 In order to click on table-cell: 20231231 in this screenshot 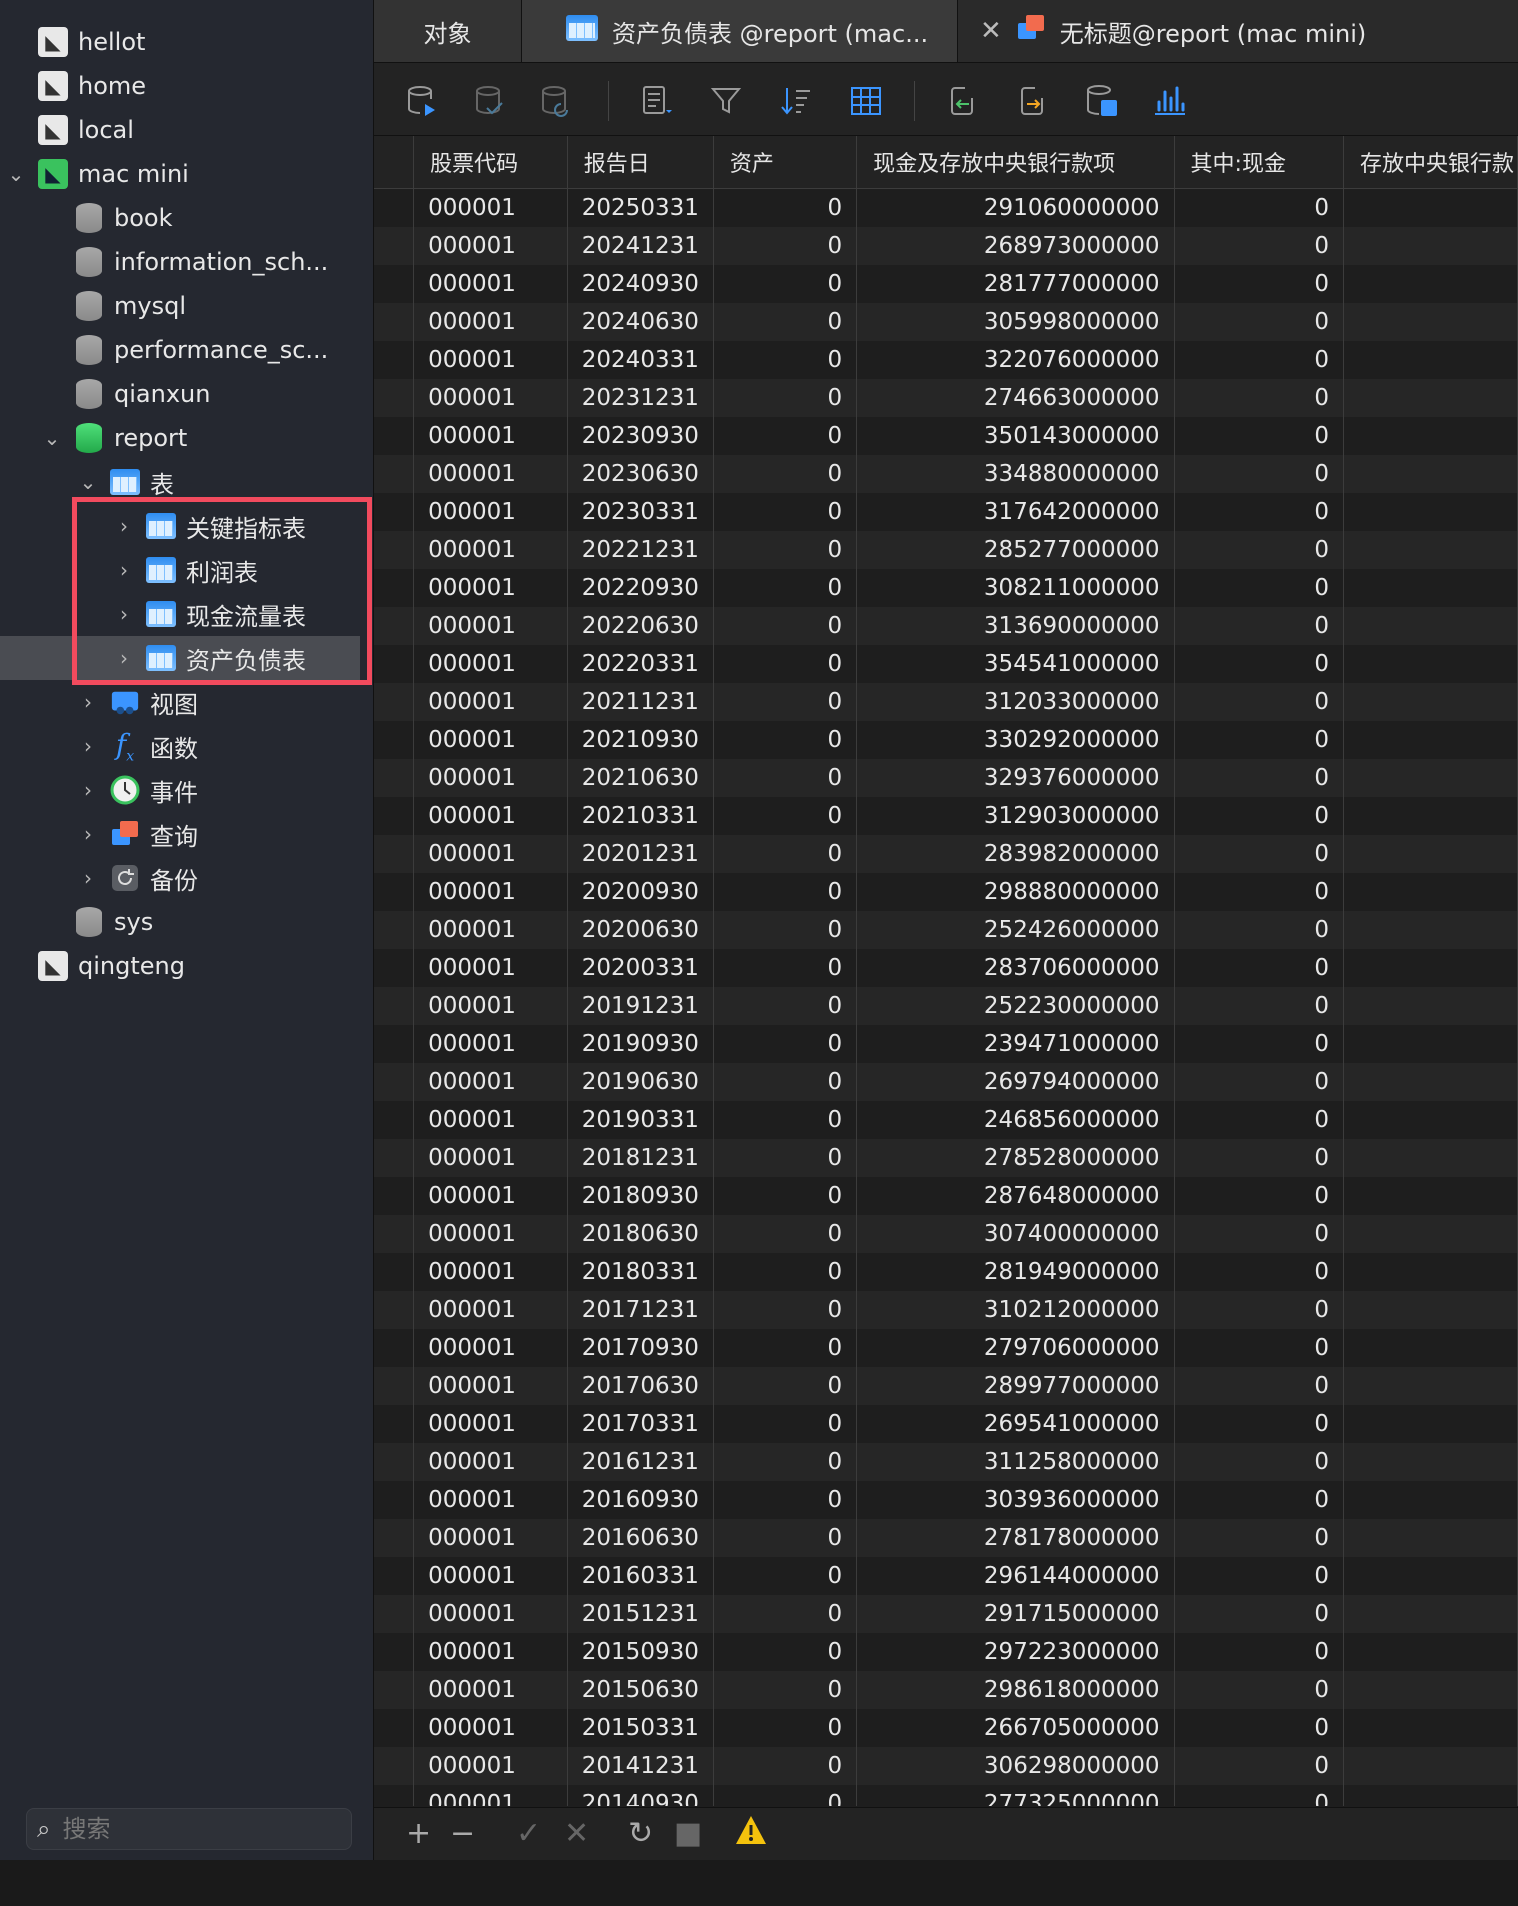, I will do `click(640, 398)`.